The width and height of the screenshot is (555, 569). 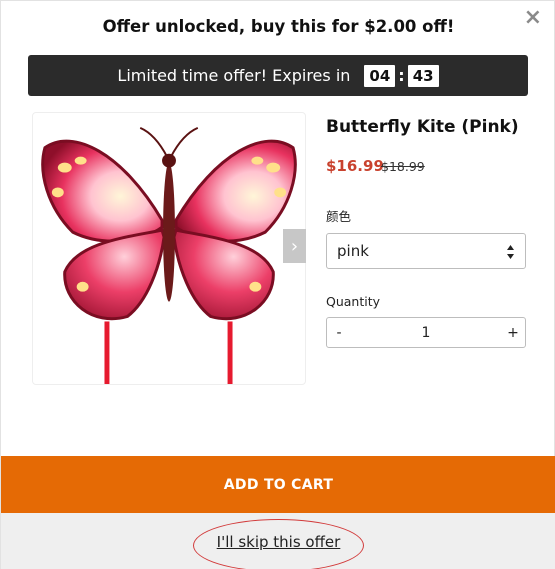 I want to click on add-to-cart-button: ADD TO CART, so click(x=278, y=484).